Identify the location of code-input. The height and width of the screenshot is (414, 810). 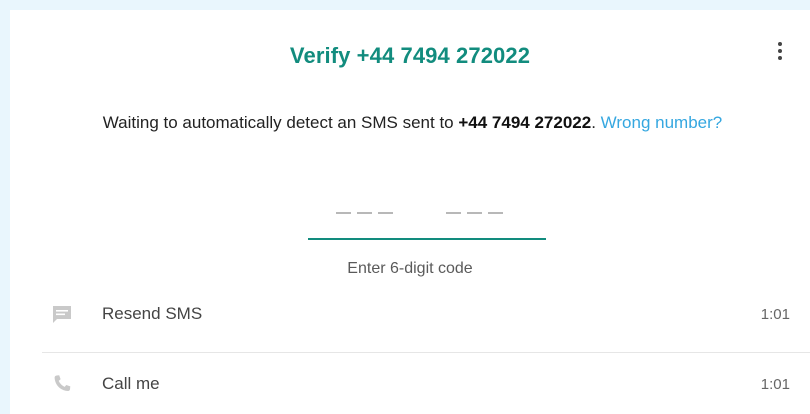
(427, 214).